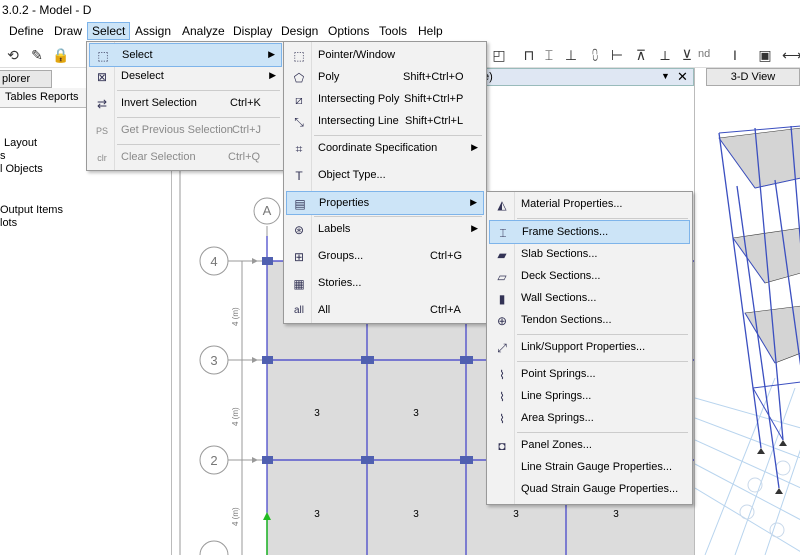  What do you see at coordinates (213, 460) in the screenshot?
I see `grid-bubble-2: 2` at bounding box center [213, 460].